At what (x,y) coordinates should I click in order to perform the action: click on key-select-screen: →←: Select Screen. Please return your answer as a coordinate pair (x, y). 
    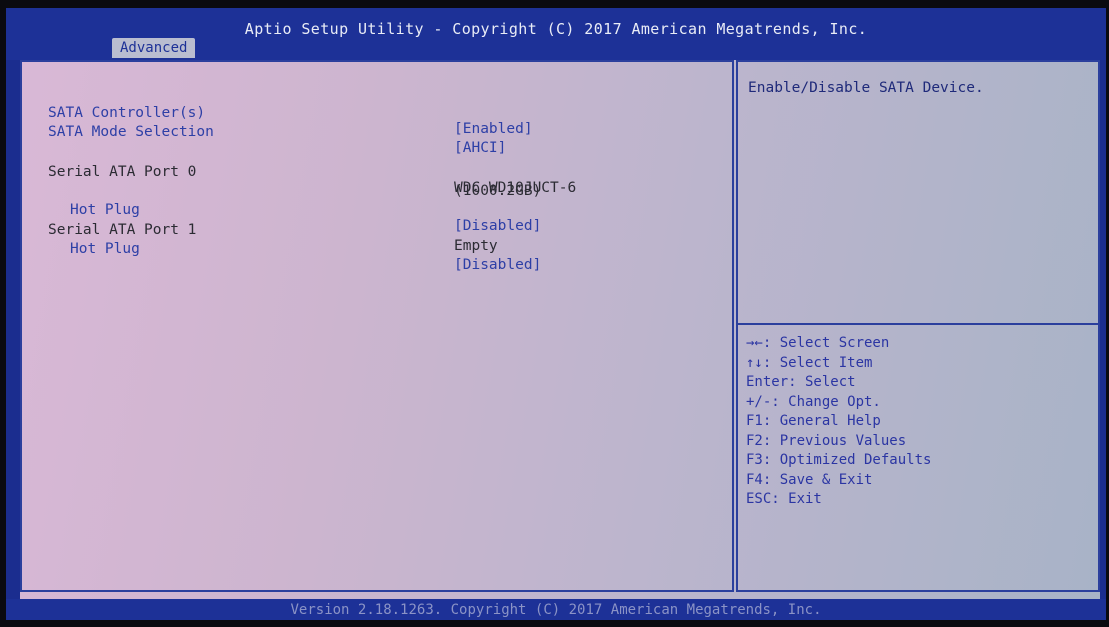
    Looking at the image, I should click on (818, 343).